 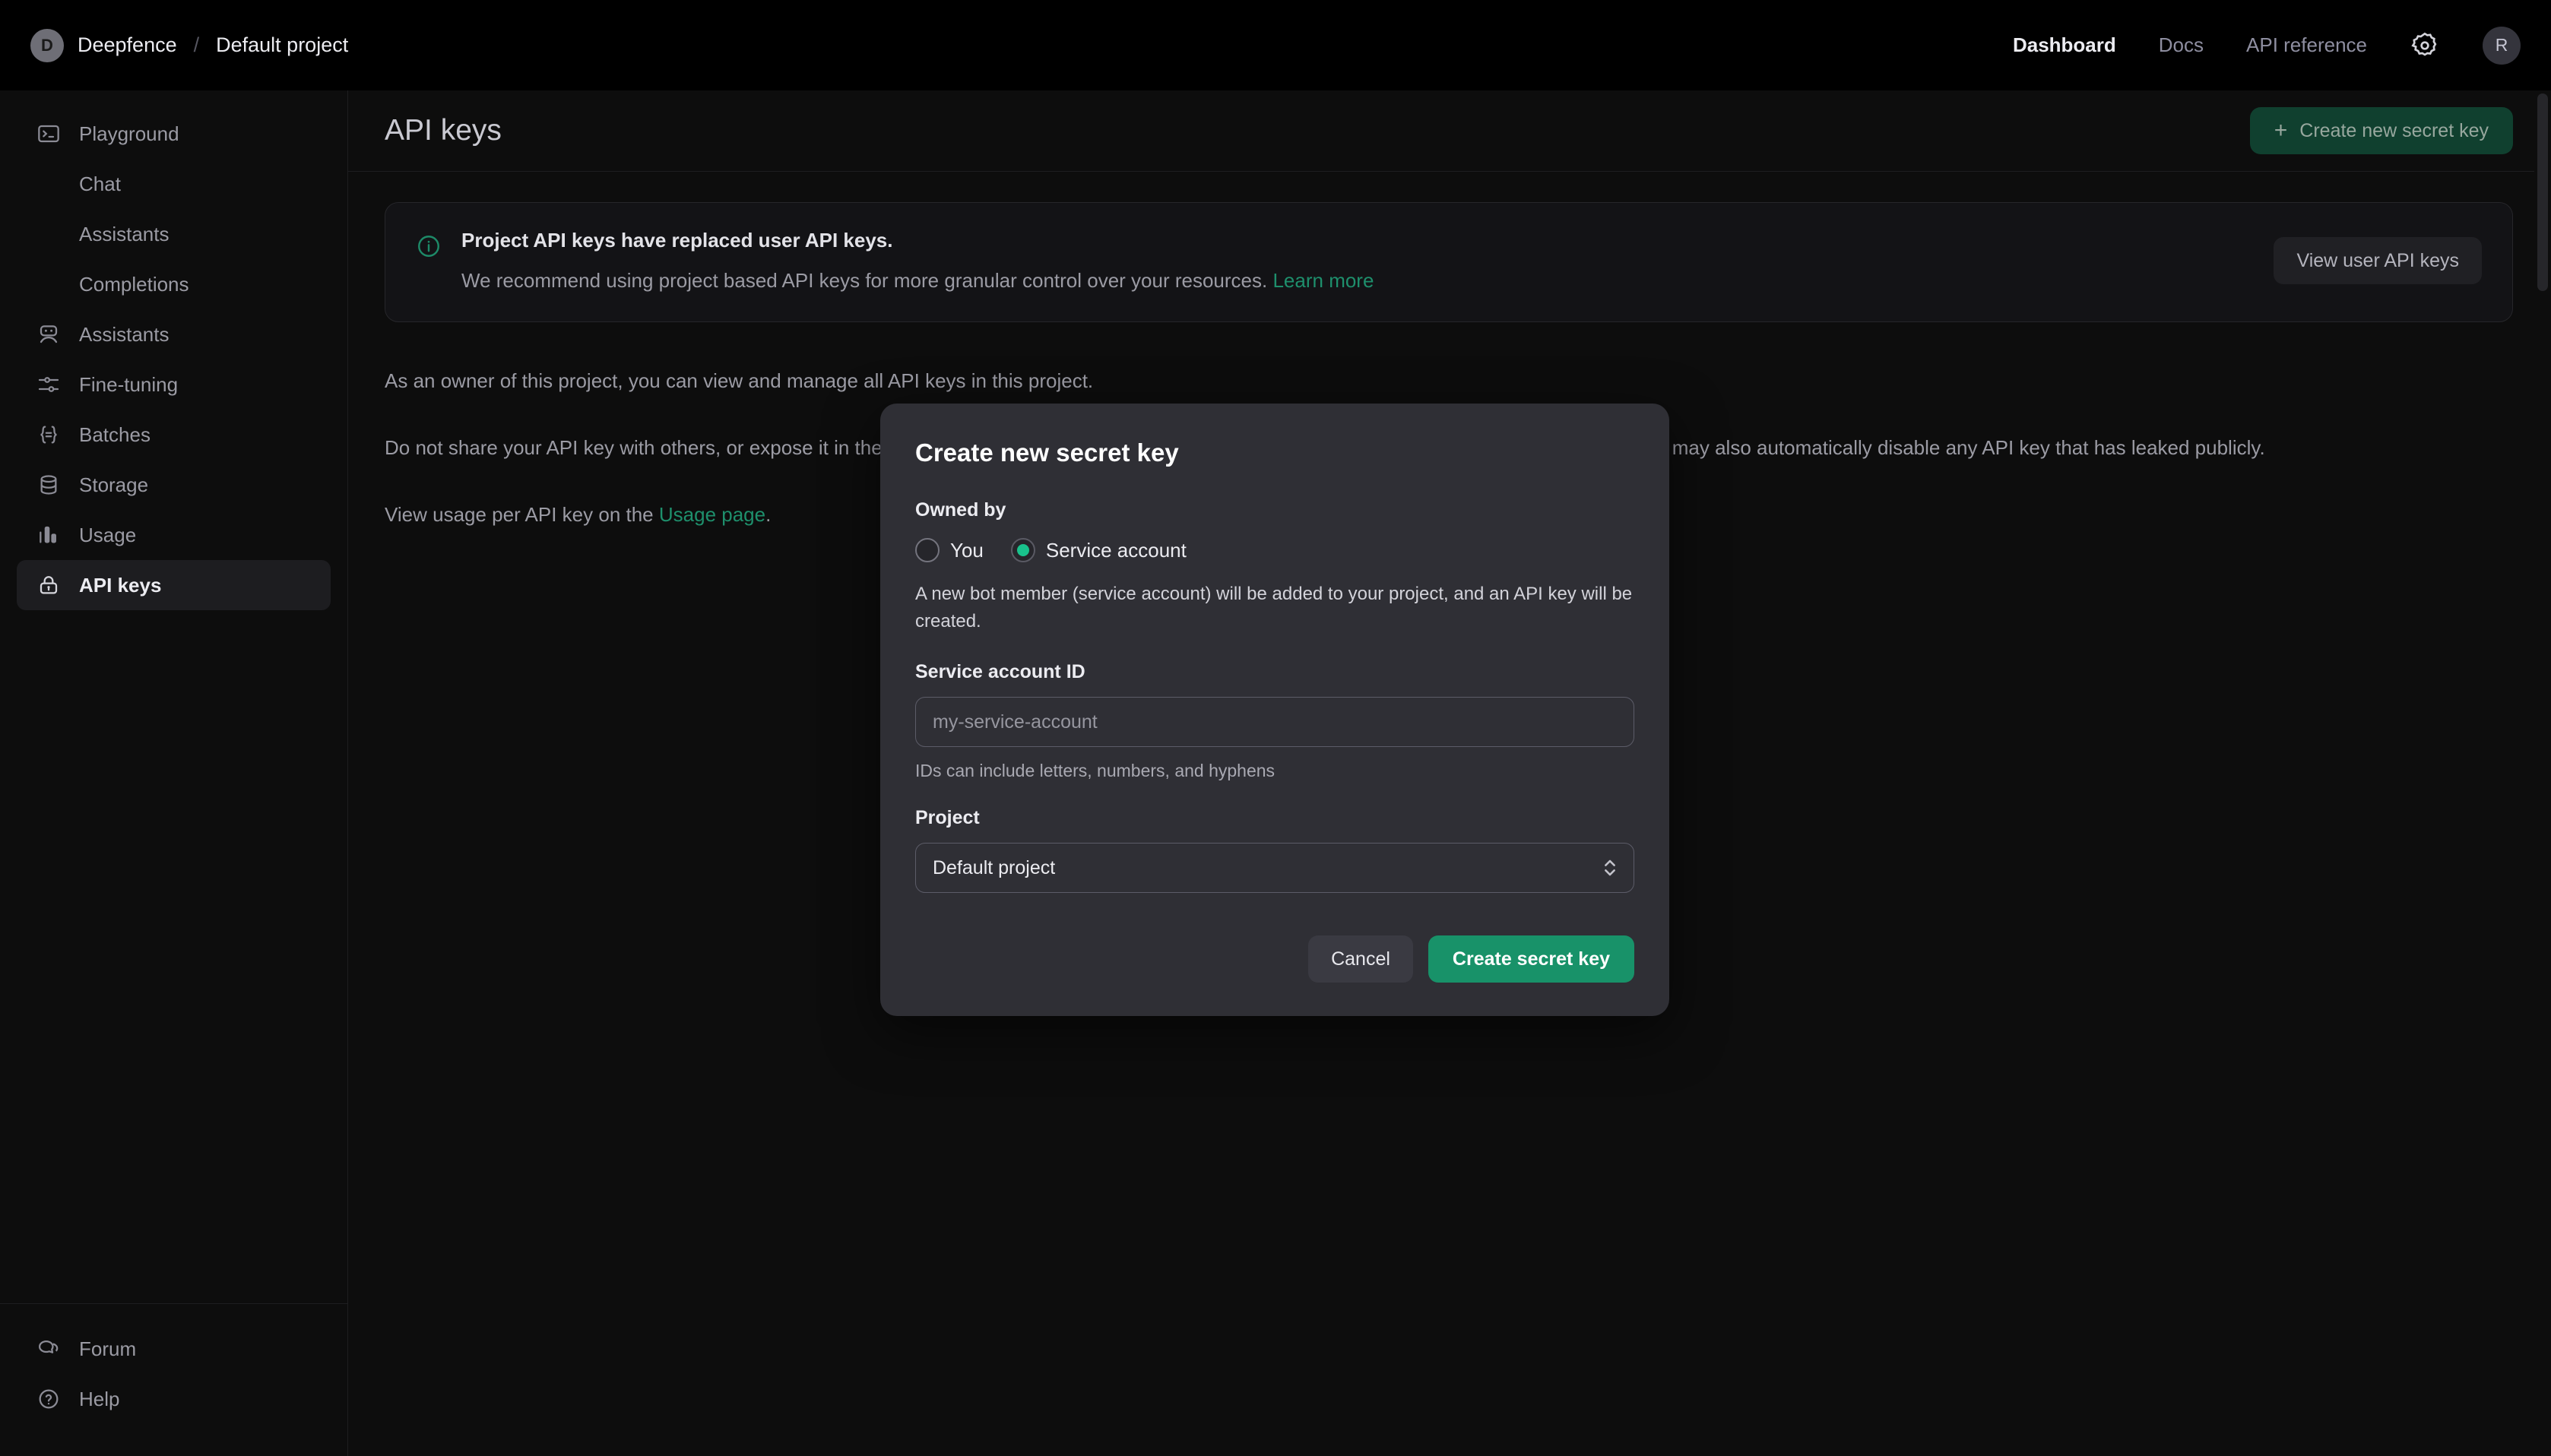 What do you see at coordinates (1275, 550) in the screenshot?
I see `owned-by-radio-group: You Service account` at bounding box center [1275, 550].